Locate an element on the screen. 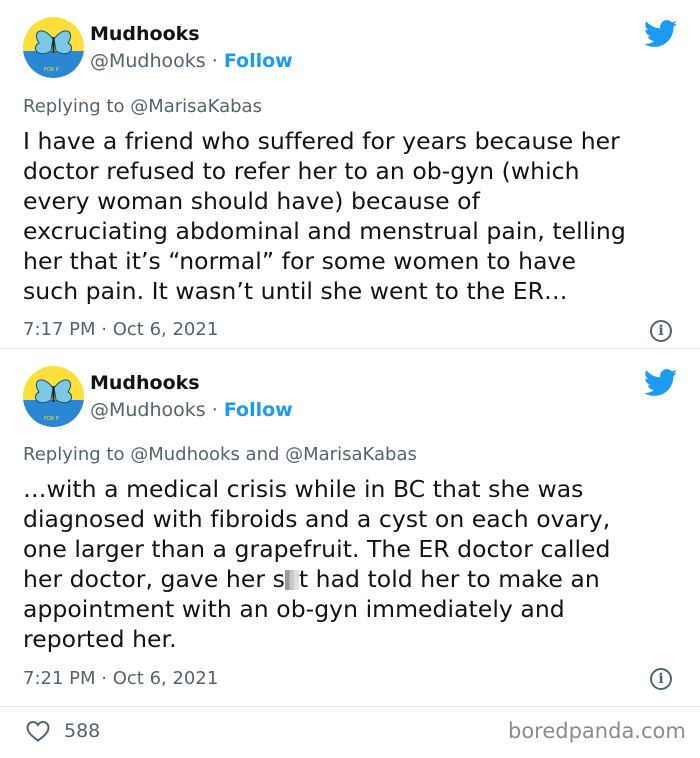 Image resolution: width=700 pixels, height=758 pixels. text-fragment: her doctor, gave her s is located at coordinates (154, 579).